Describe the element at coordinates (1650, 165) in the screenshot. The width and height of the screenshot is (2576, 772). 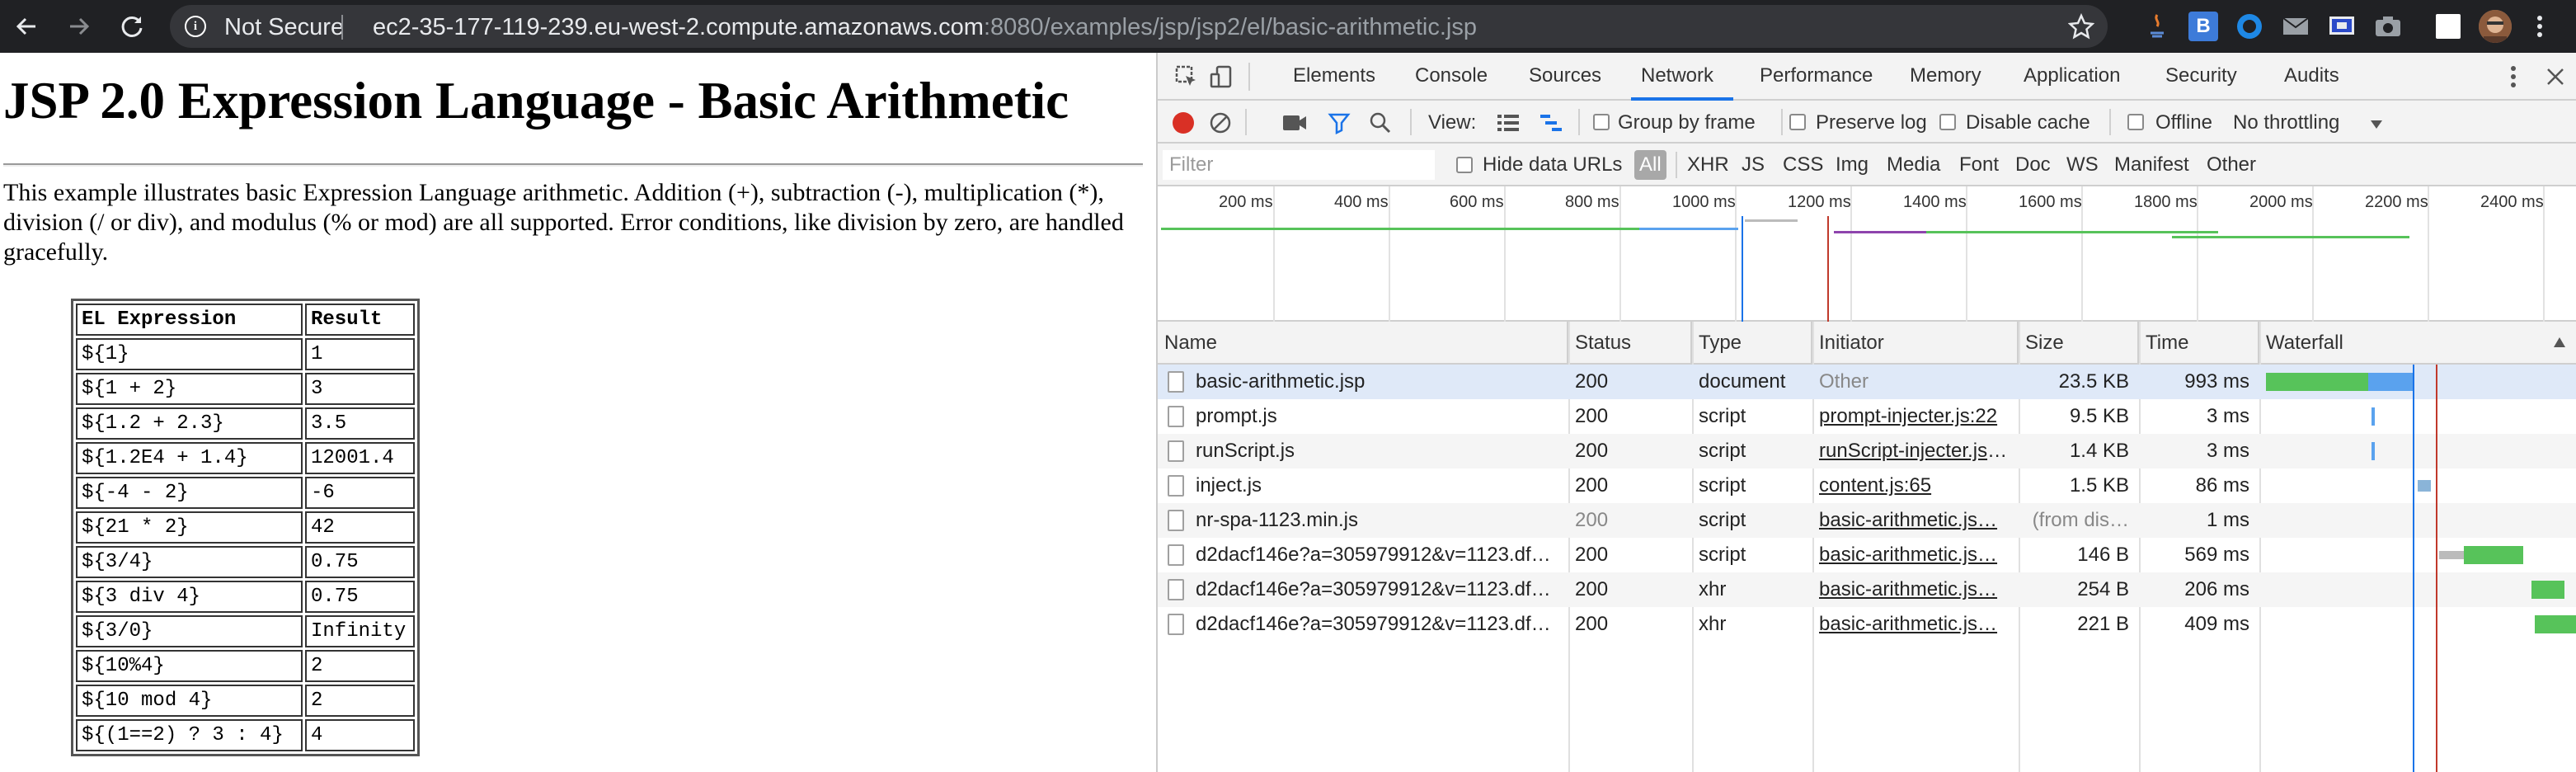
I see `filter-type-all: All` at that location.